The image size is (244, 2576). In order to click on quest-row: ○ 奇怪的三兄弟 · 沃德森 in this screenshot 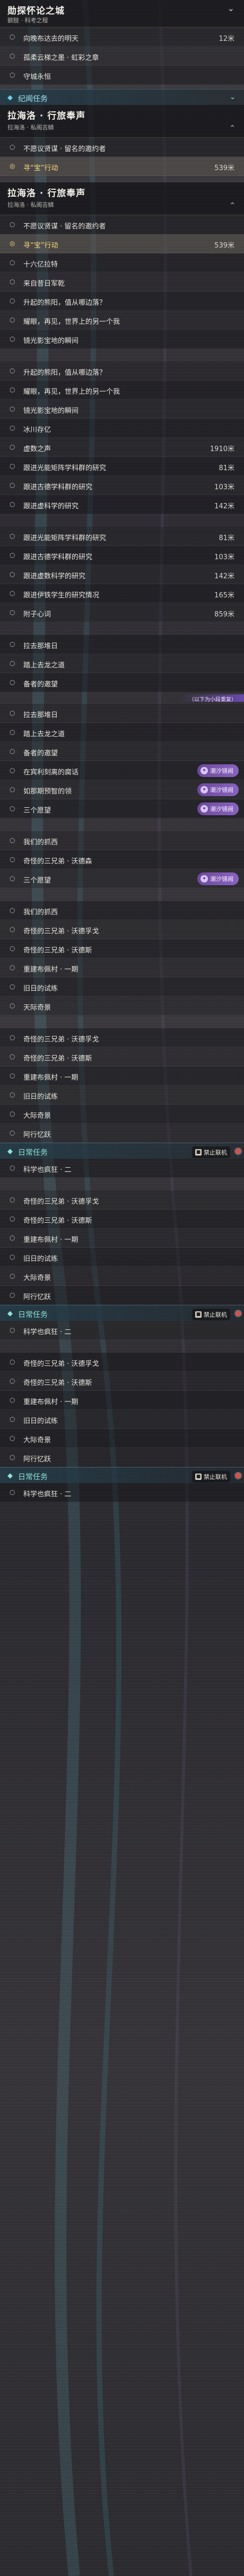, I will do `click(122, 859)`.